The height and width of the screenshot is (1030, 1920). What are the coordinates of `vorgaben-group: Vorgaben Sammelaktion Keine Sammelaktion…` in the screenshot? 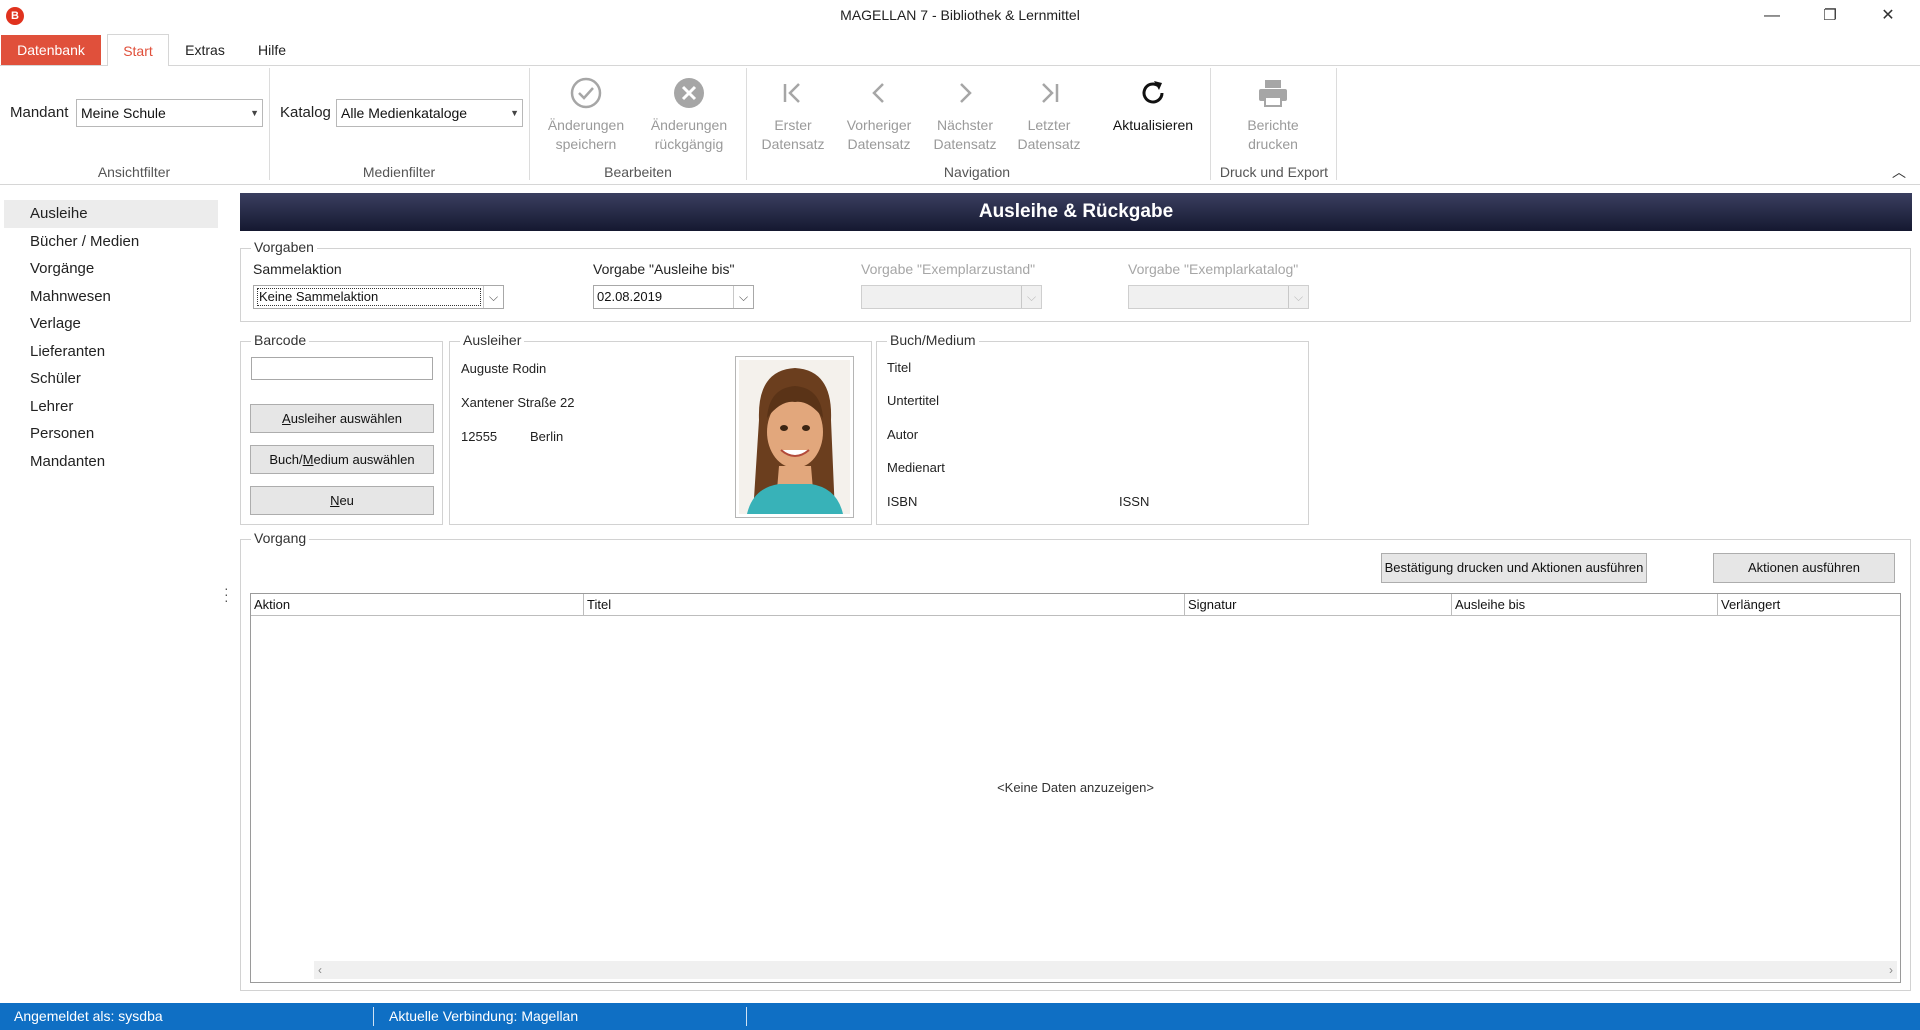 It's located at (1075, 280).